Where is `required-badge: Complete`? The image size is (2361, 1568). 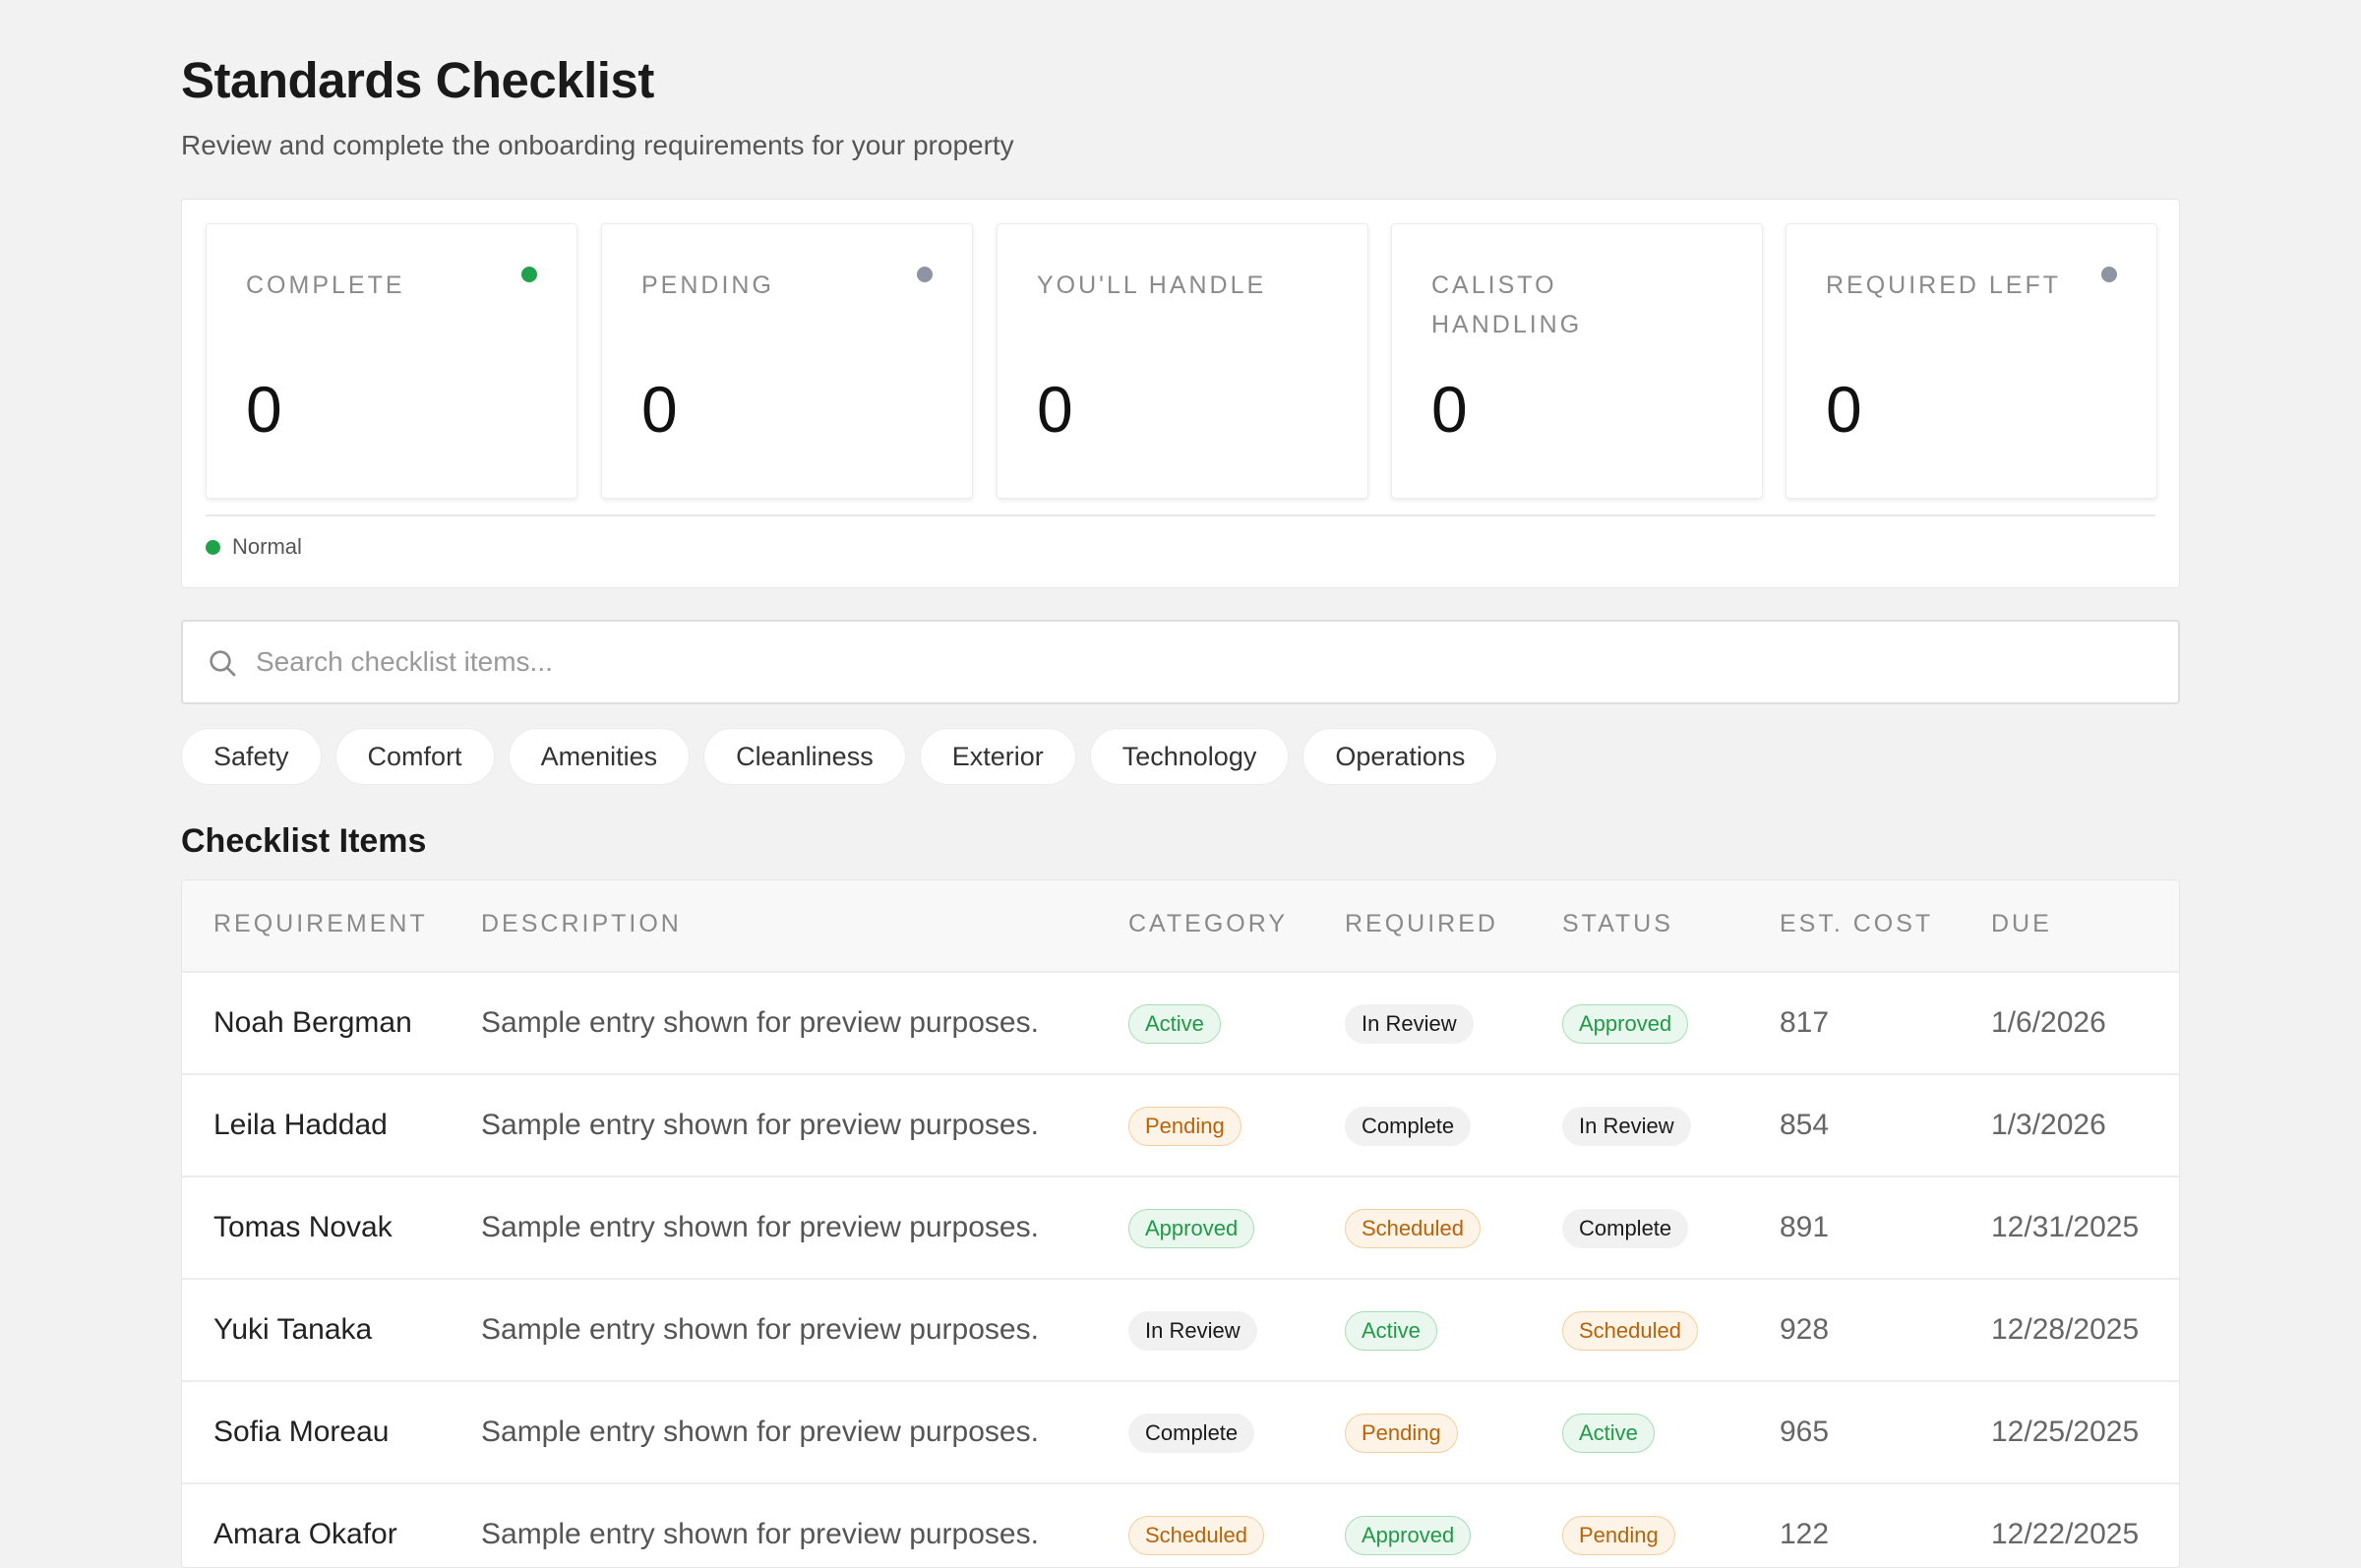
required-badge: Complete is located at coordinates (1409, 1126).